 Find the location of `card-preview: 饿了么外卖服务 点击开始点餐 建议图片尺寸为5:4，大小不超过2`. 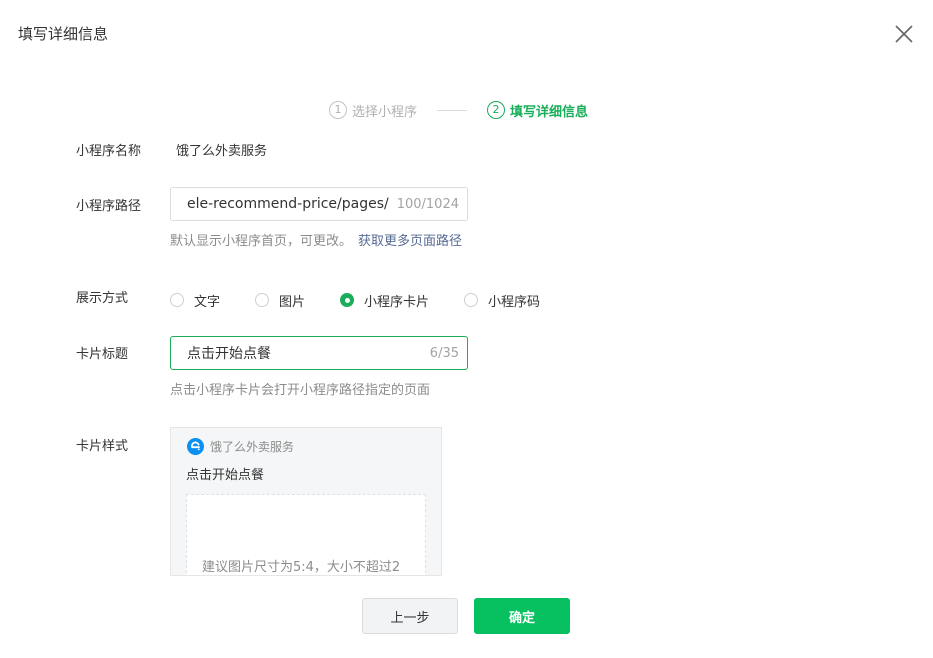

card-preview: 饿了么外卖服务 点击开始点餐 建议图片尺寸为5:4，大小不超过2 is located at coordinates (306, 501).